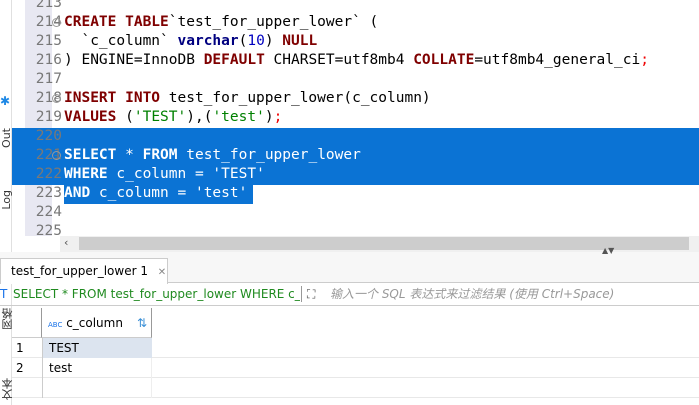 Image resolution: width=699 pixels, height=405 pixels. Describe the element at coordinates (48, 231) in the screenshot. I see `line-number: 225` at that location.